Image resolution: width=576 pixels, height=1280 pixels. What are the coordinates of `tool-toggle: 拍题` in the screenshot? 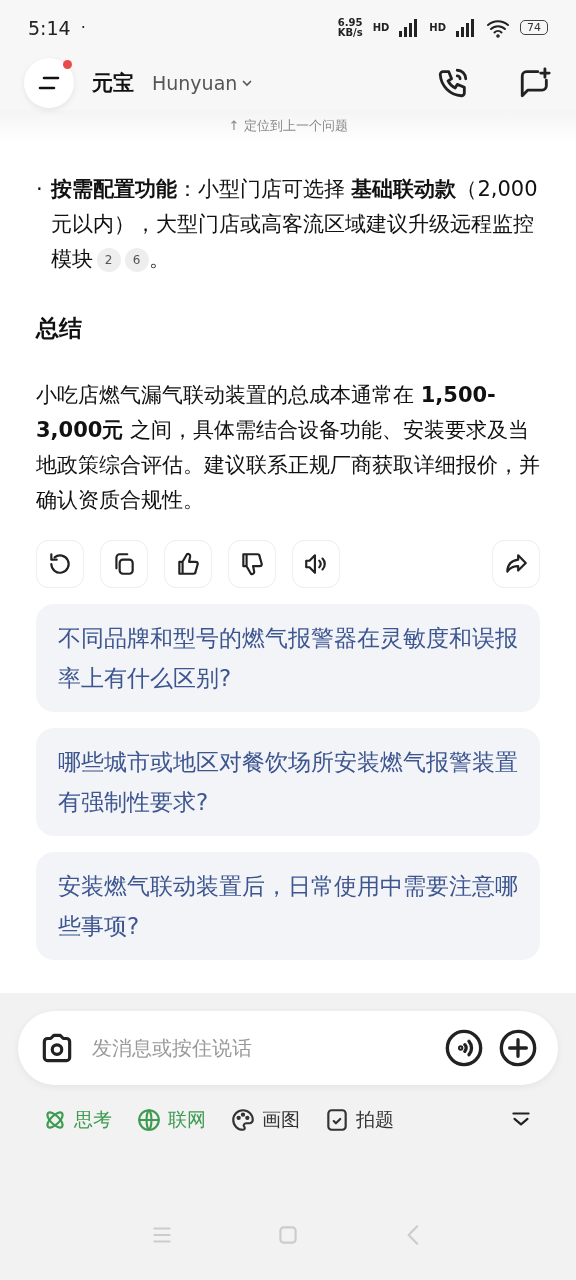 It's located at (359, 1120).